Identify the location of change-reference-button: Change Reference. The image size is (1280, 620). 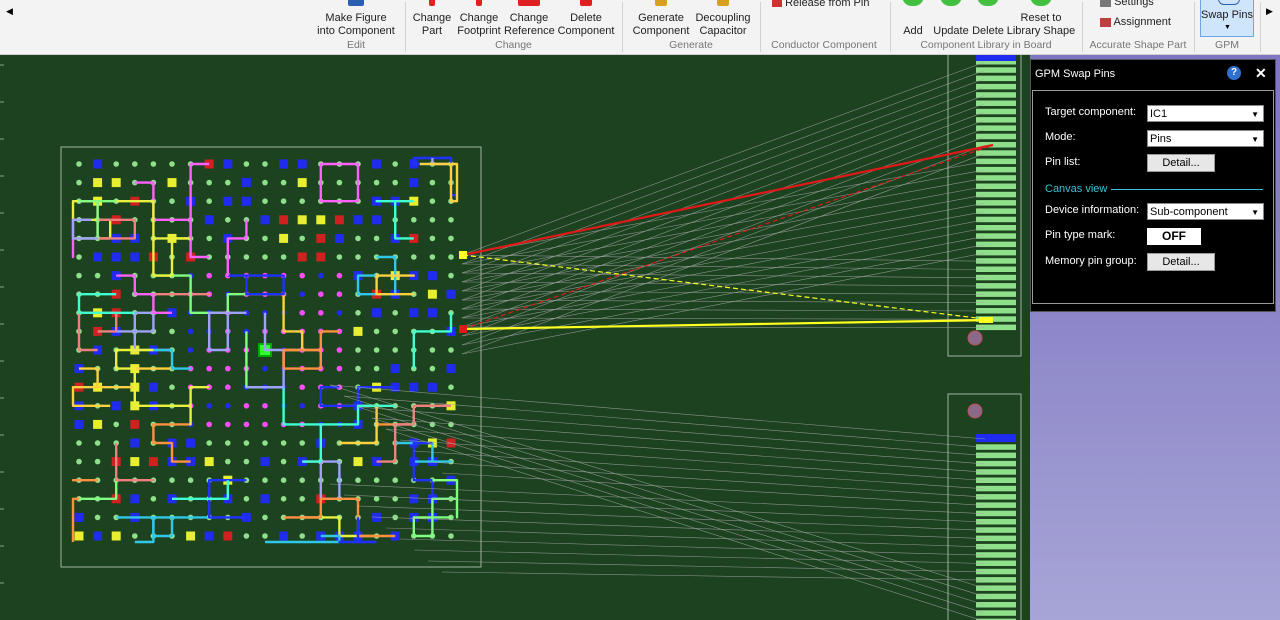
(529, 19).